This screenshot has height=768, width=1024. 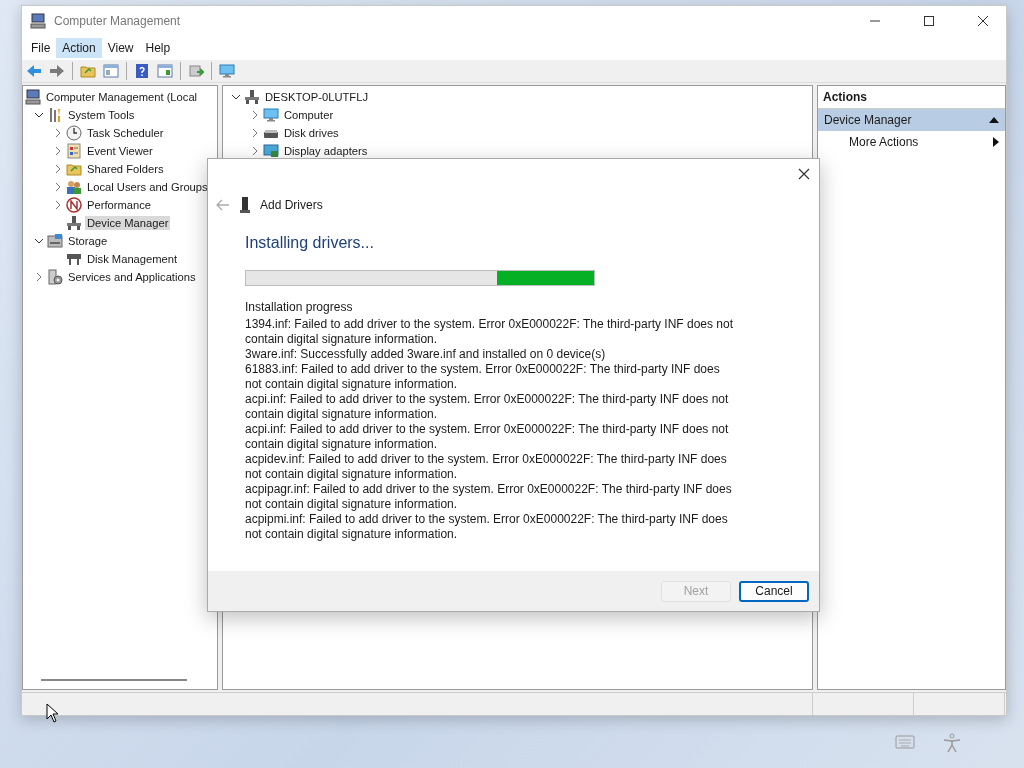 I want to click on help-icon, so click(x=142, y=71).